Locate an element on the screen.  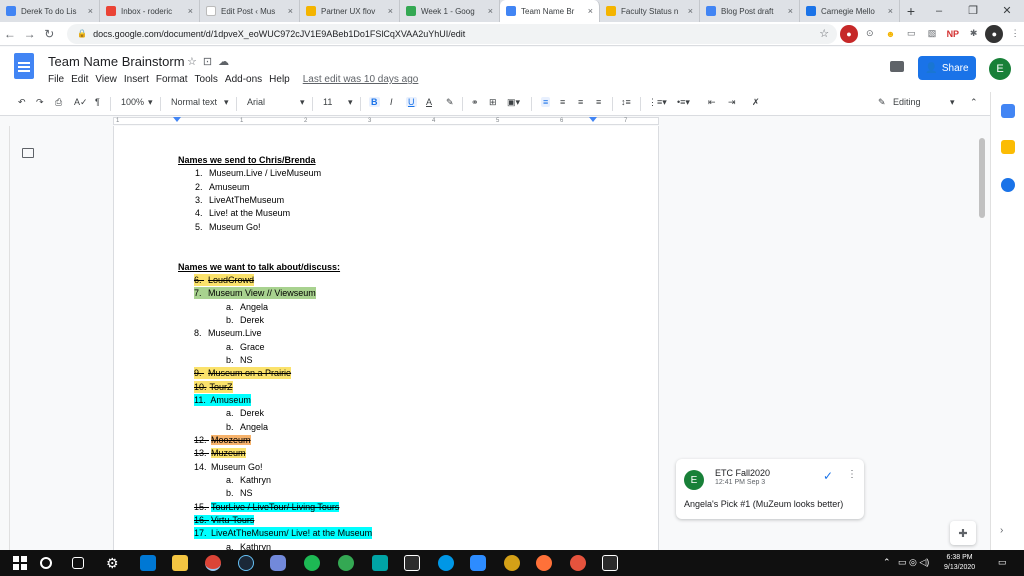
settings-gear-icon: ⚙ is located at coordinates (114, 563).